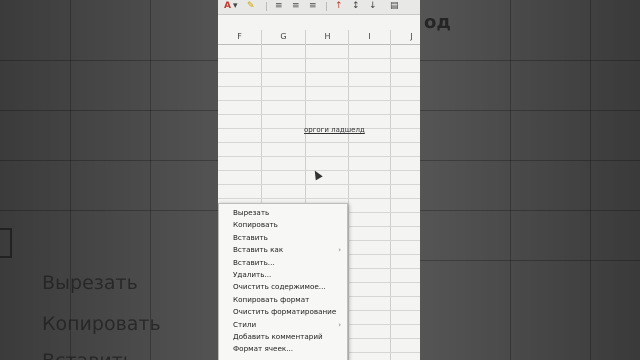 This screenshot has height=360, width=640. What do you see at coordinates (245, 324) in the screenshot?
I see `menu-item-label: Стили` at bounding box center [245, 324].